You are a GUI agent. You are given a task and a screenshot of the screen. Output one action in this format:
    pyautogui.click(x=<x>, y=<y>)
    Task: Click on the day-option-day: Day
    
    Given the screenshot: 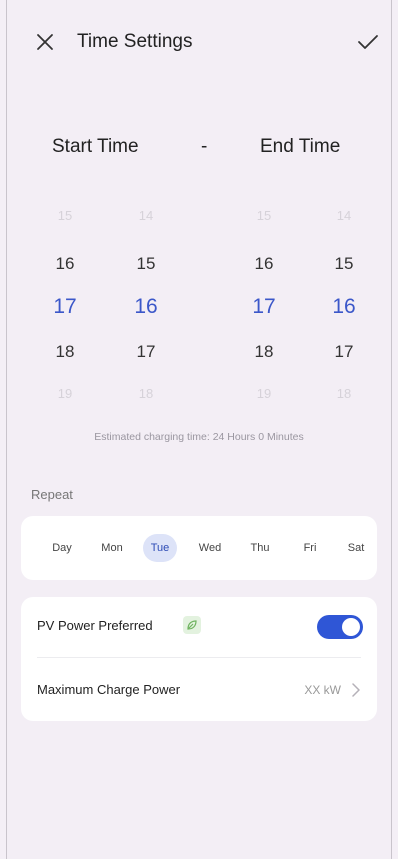 What is the action you would take?
    pyautogui.click(x=62, y=548)
    